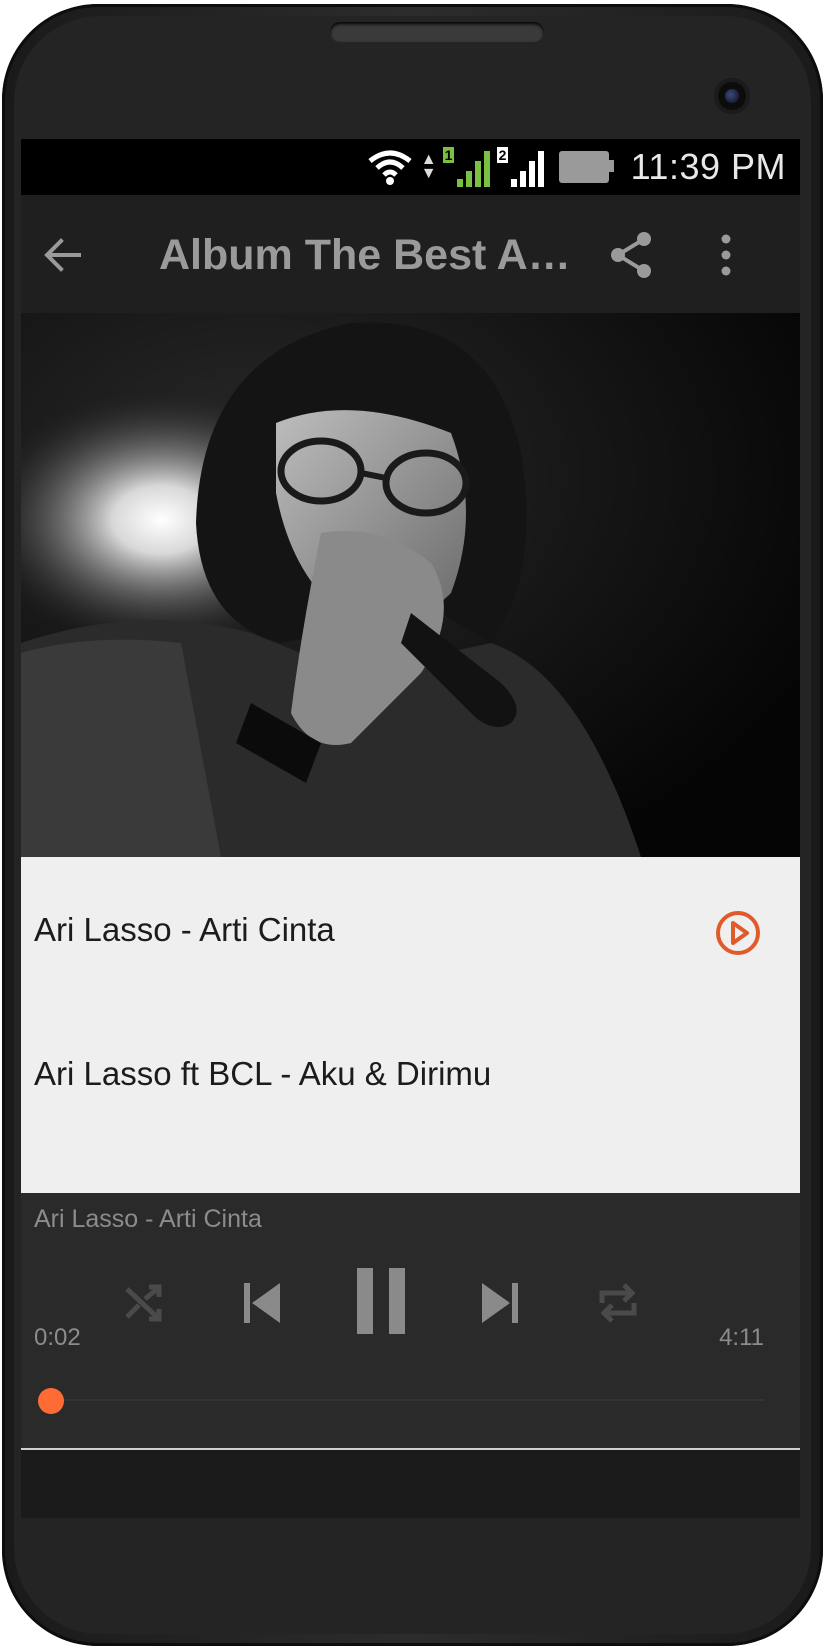 This screenshot has height=1650, width=825. I want to click on previous-button, so click(262, 1303).